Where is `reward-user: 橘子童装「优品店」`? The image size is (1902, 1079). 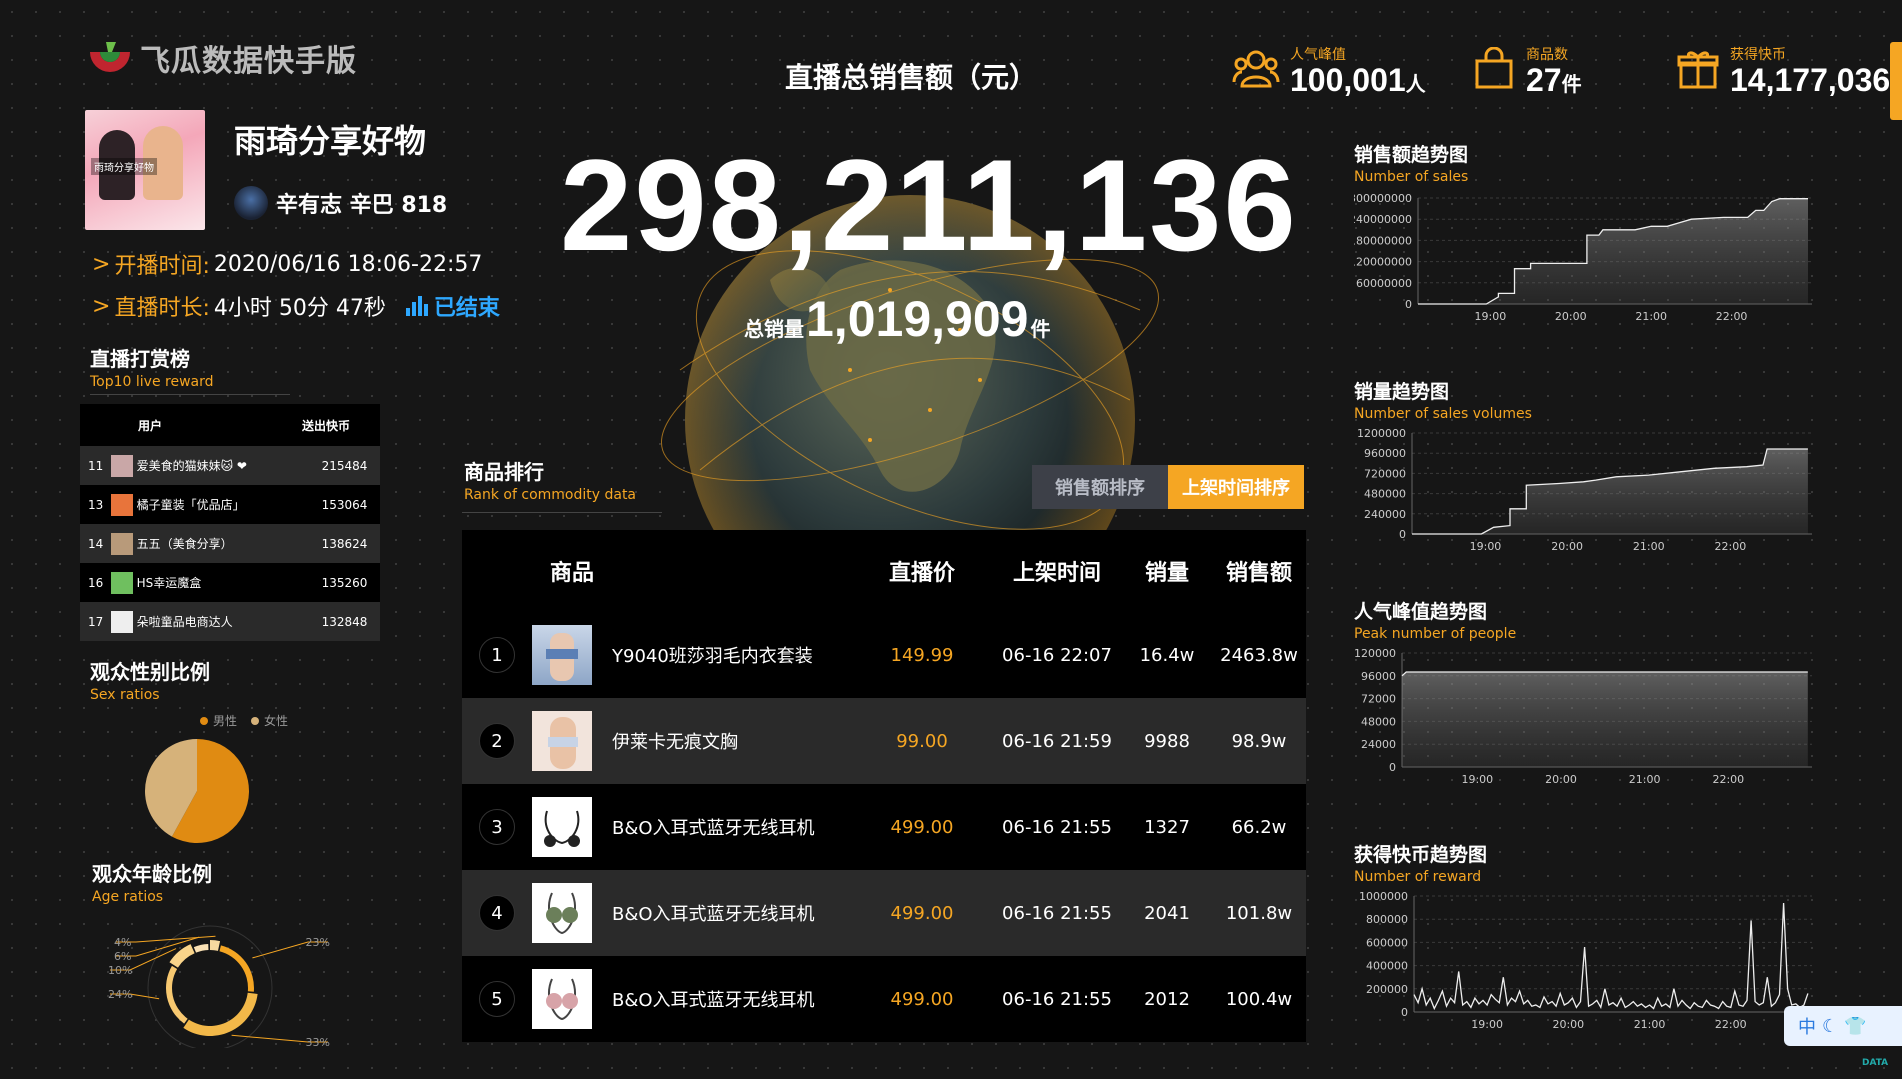
reward-user: 橘子童装「优品店」 is located at coordinates (229, 504).